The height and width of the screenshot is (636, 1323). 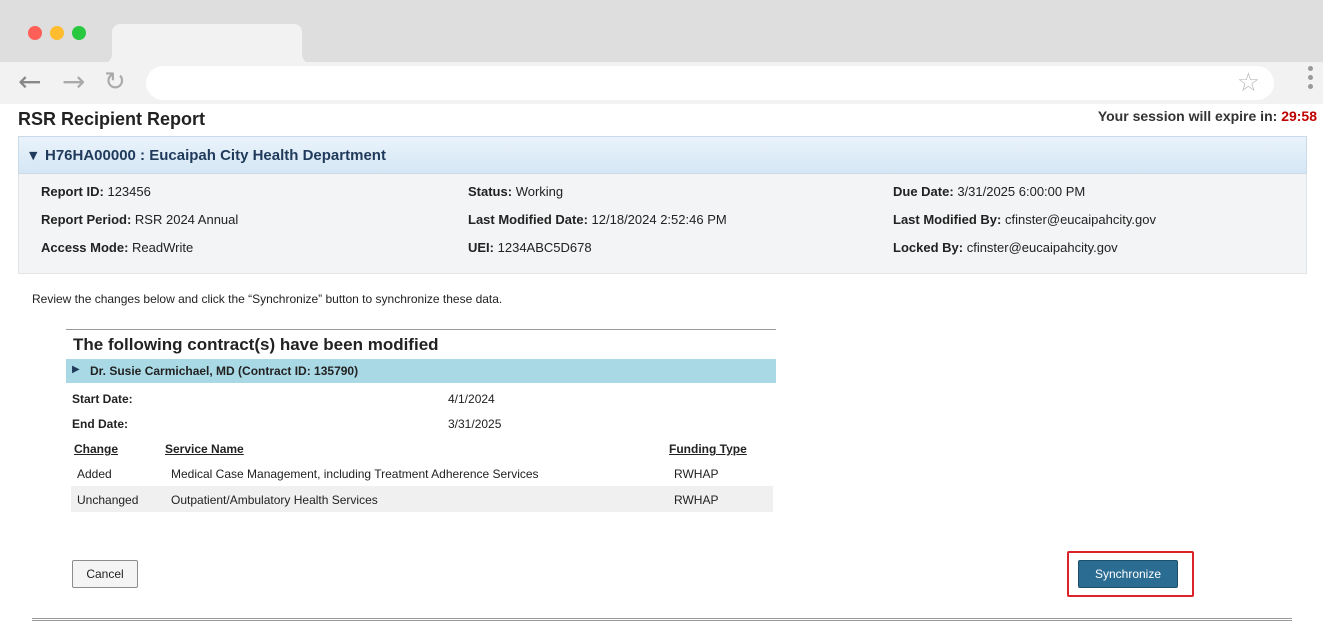 What do you see at coordinates (35, 33) in the screenshot?
I see `close-window-icon` at bounding box center [35, 33].